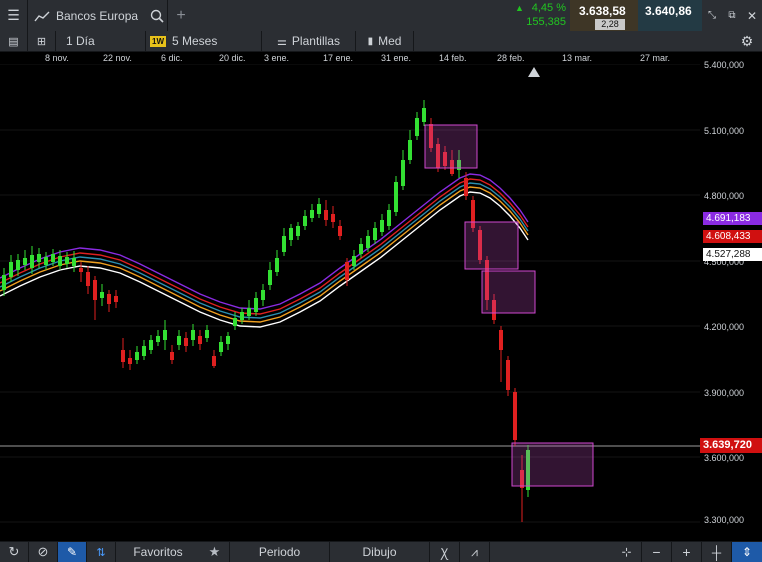 The image size is (762, 562). Describe the element at coordinates (370, 41) in the screenshot. I see `candles-icon: ▮` at that location.